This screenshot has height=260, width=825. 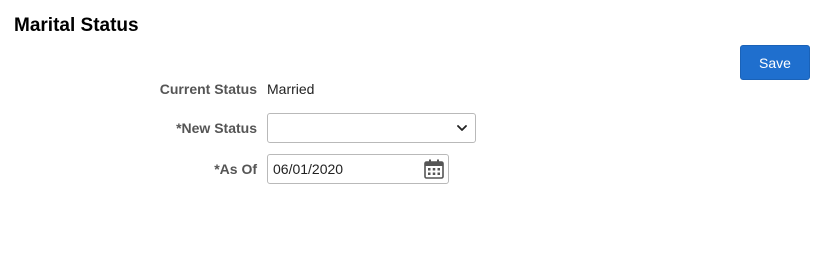 I want to click on new-status-select, so click(x=371, y=128).